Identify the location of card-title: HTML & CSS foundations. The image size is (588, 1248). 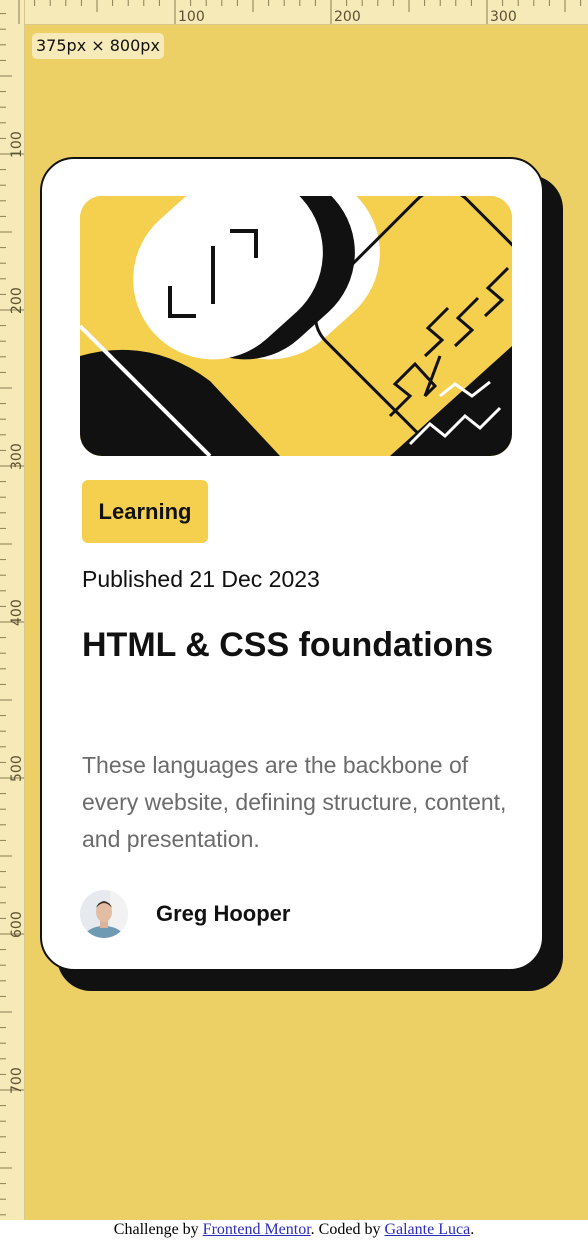
(292, 645).